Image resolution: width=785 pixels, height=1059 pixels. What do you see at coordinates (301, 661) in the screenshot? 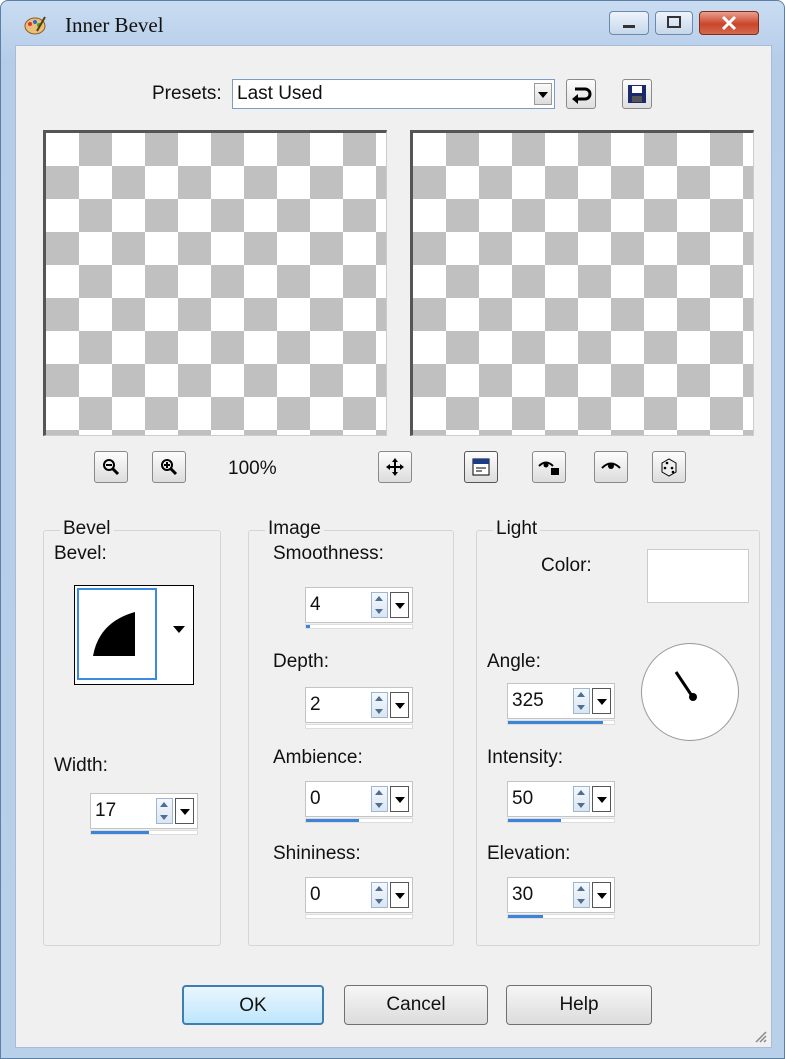
I see `depth-label: Depth:` at bounding box center [301, 661].